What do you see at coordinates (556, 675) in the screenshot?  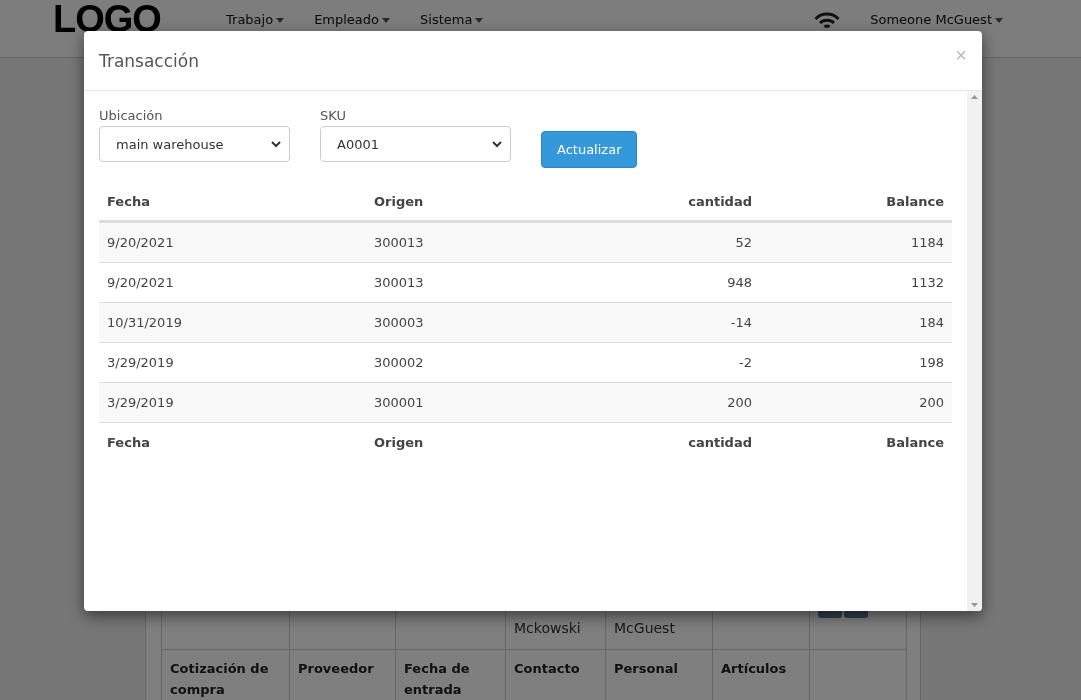 I see `column-header: Contacto` at bounding box center [556, 675].